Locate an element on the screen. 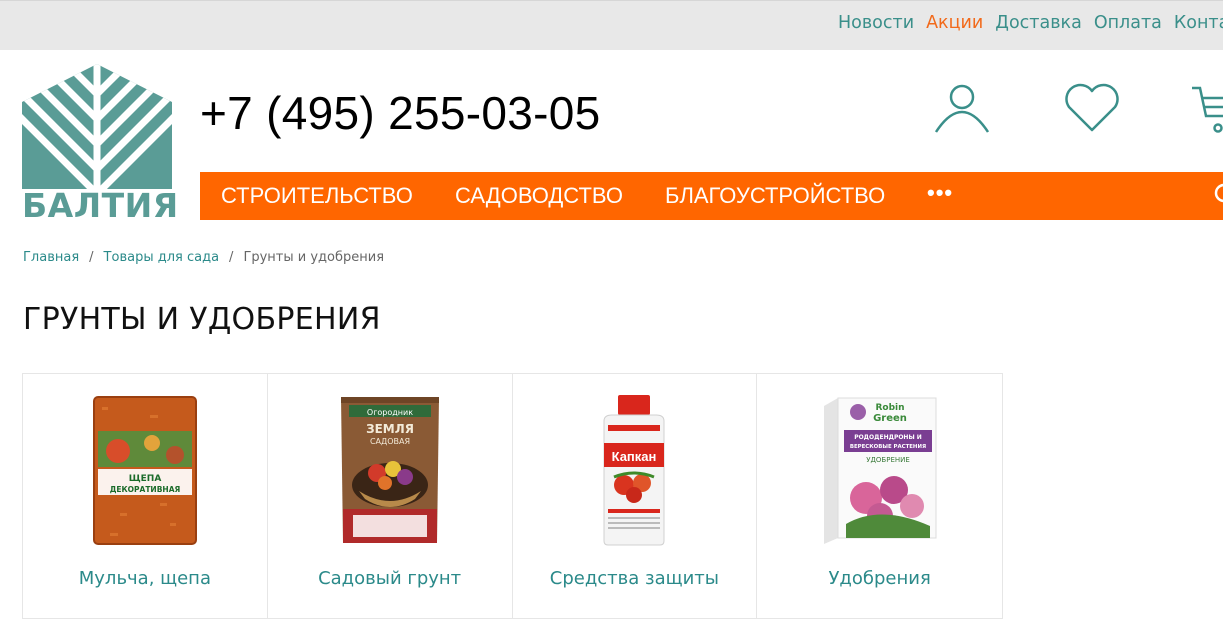 This screenshot has height=640, width=1223. product-image-soil: Огородник ЗЕМЛЯ САДОВАЯ is located at coordinates (390, 470).